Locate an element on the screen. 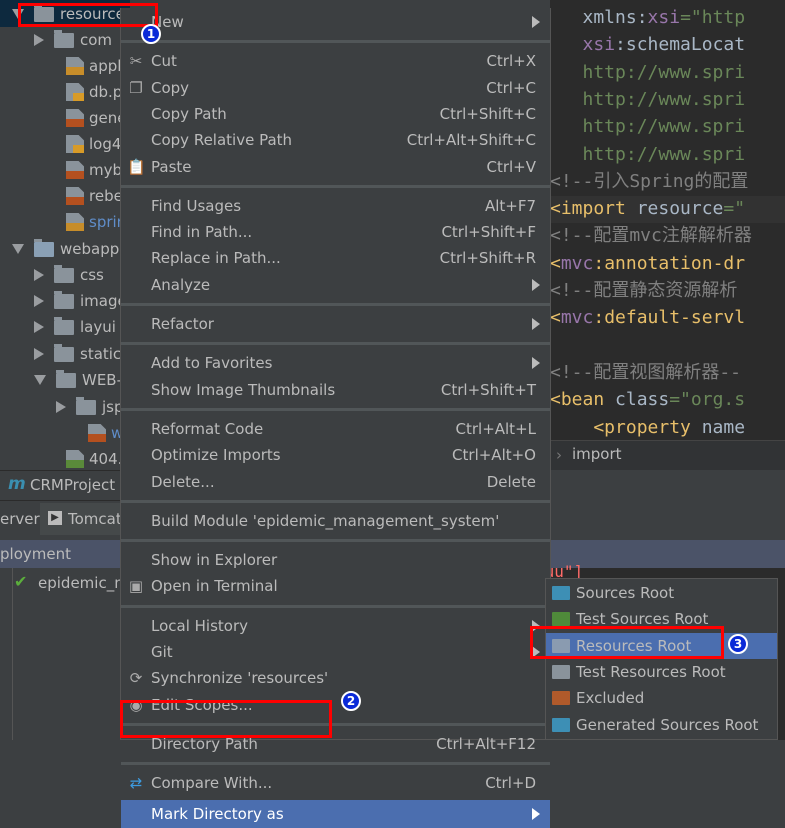  tab-tomcat-label: Tomcat is located at coordinates (95, 519).